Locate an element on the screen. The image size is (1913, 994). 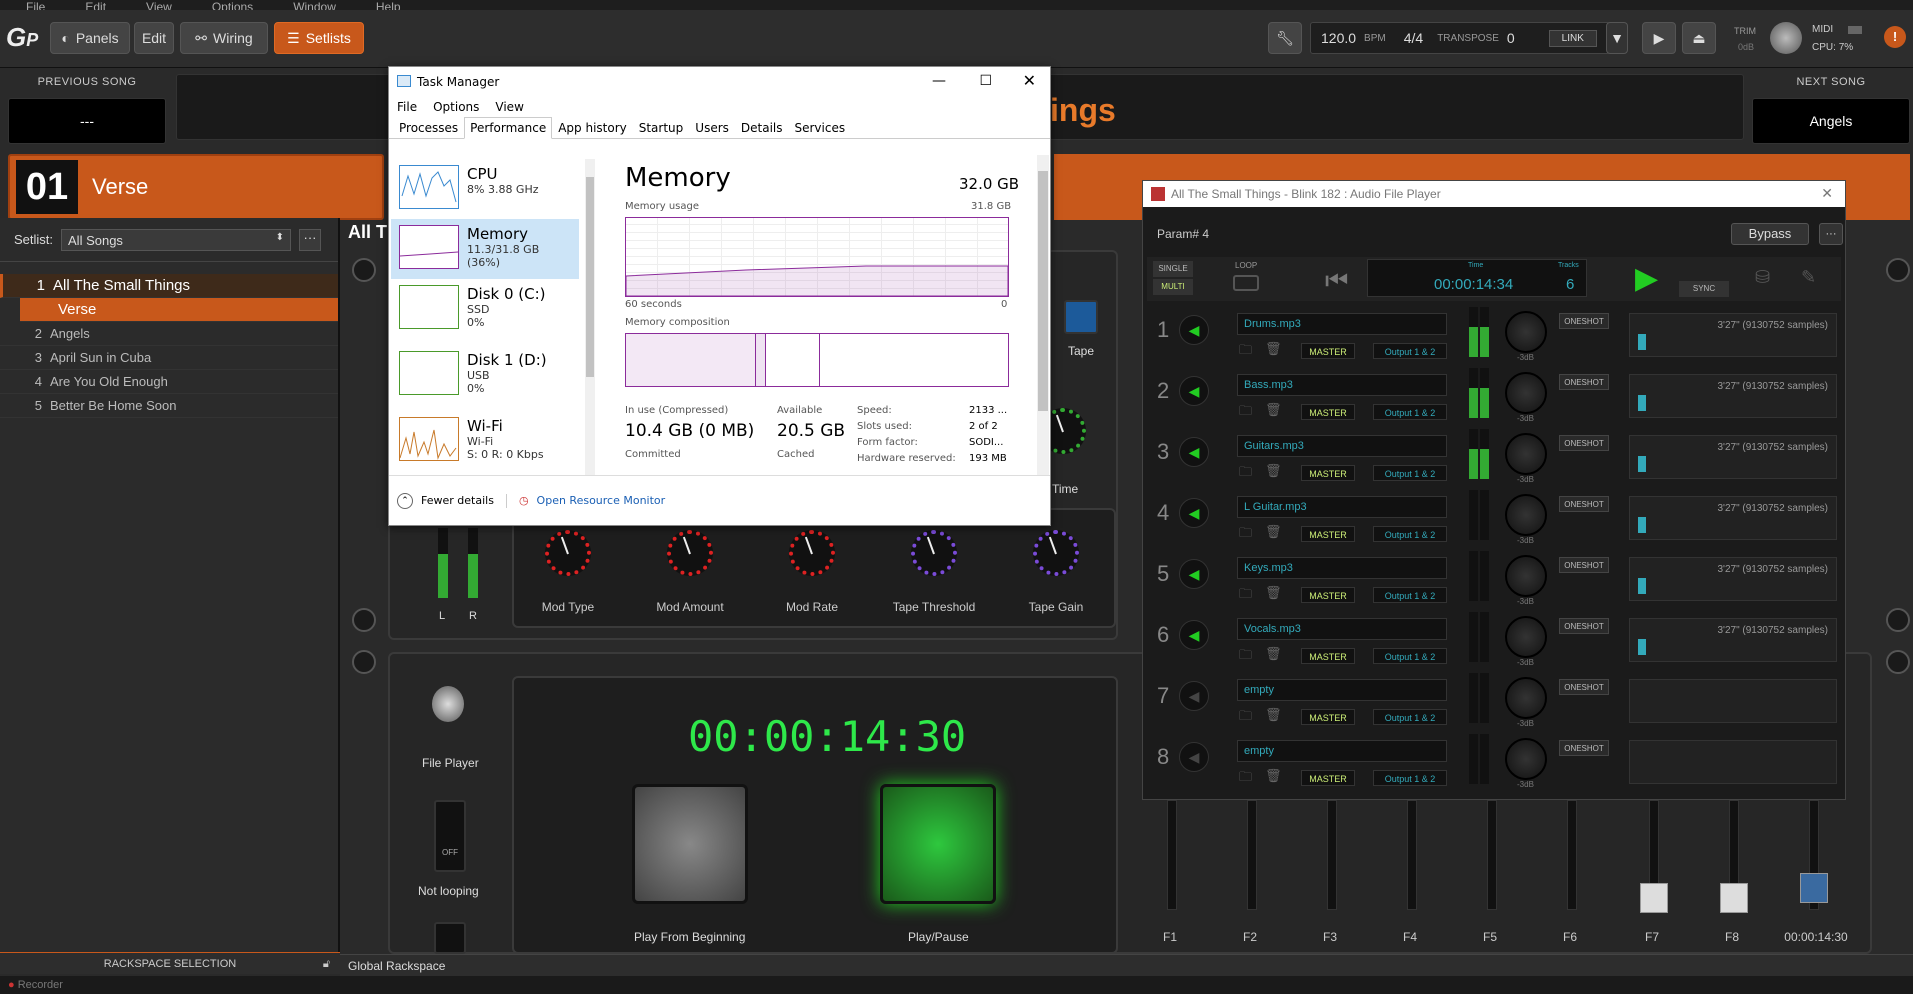
fader-f6 is located at coordinates (1572, 855).